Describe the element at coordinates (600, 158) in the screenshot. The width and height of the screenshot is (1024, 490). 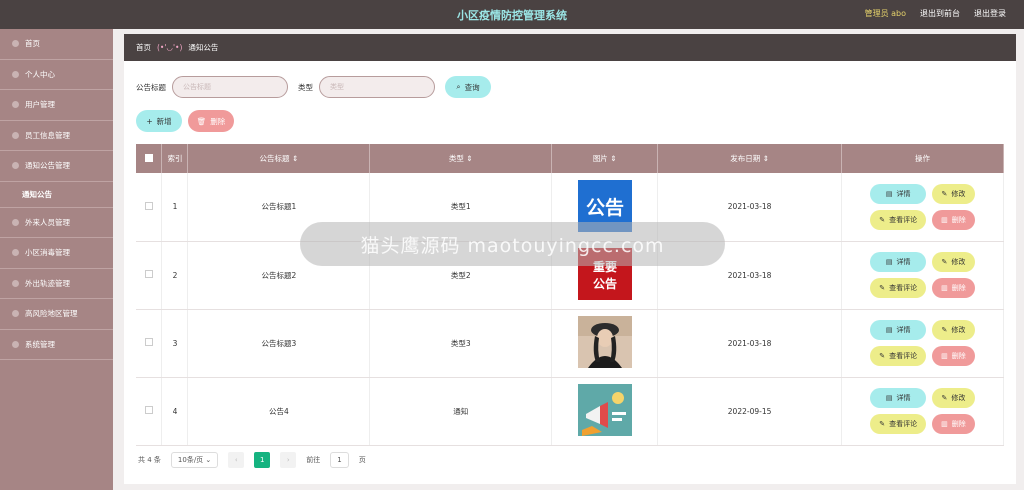
I see `col-image-label: 图片` at that location.